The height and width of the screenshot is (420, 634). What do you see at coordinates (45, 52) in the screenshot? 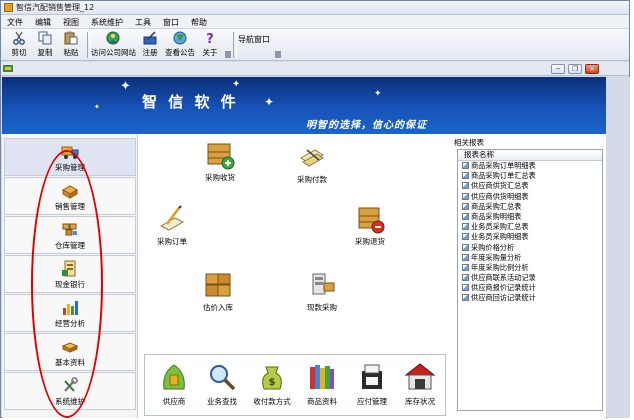
I see `copy-label: 复制` at bounding box center [45, 52].